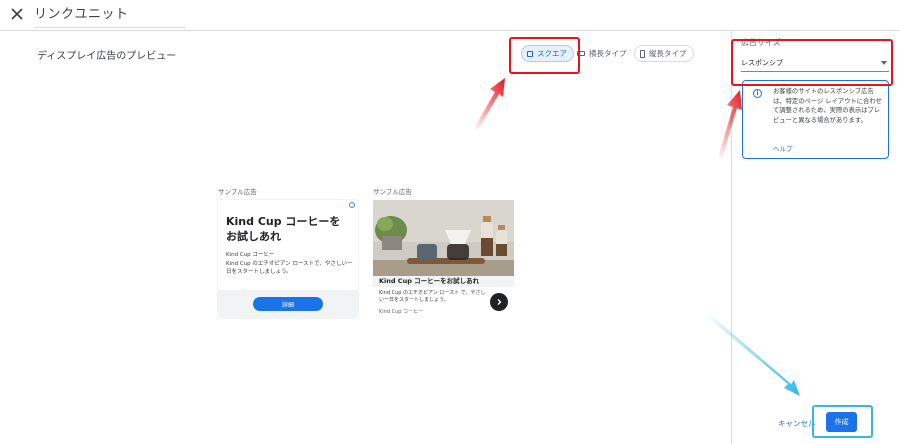 This screenshot has height=444, width=900. What do you see at coordinates (884, 63) in the screenshot?
I see `caret-down-icon` at bounding box center [884, 63].